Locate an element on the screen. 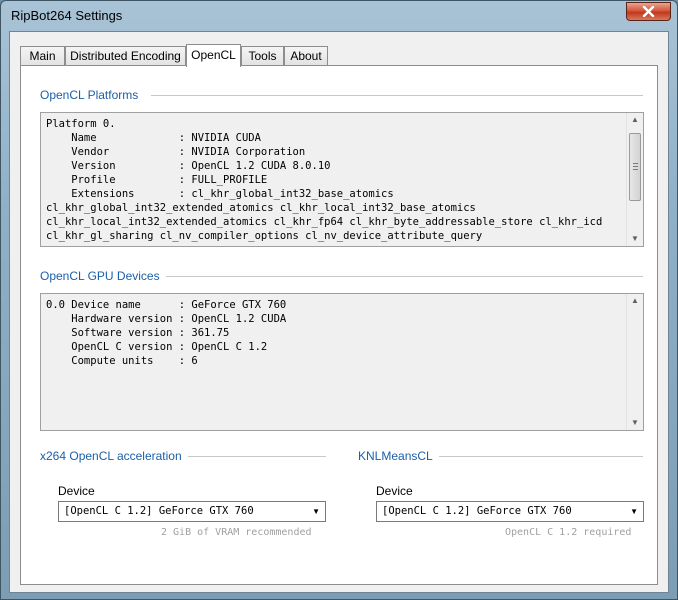 The height and width of the screenshot is (600, 678). title-bar: RipBot264 Settings is located at coordinates (339, 16).